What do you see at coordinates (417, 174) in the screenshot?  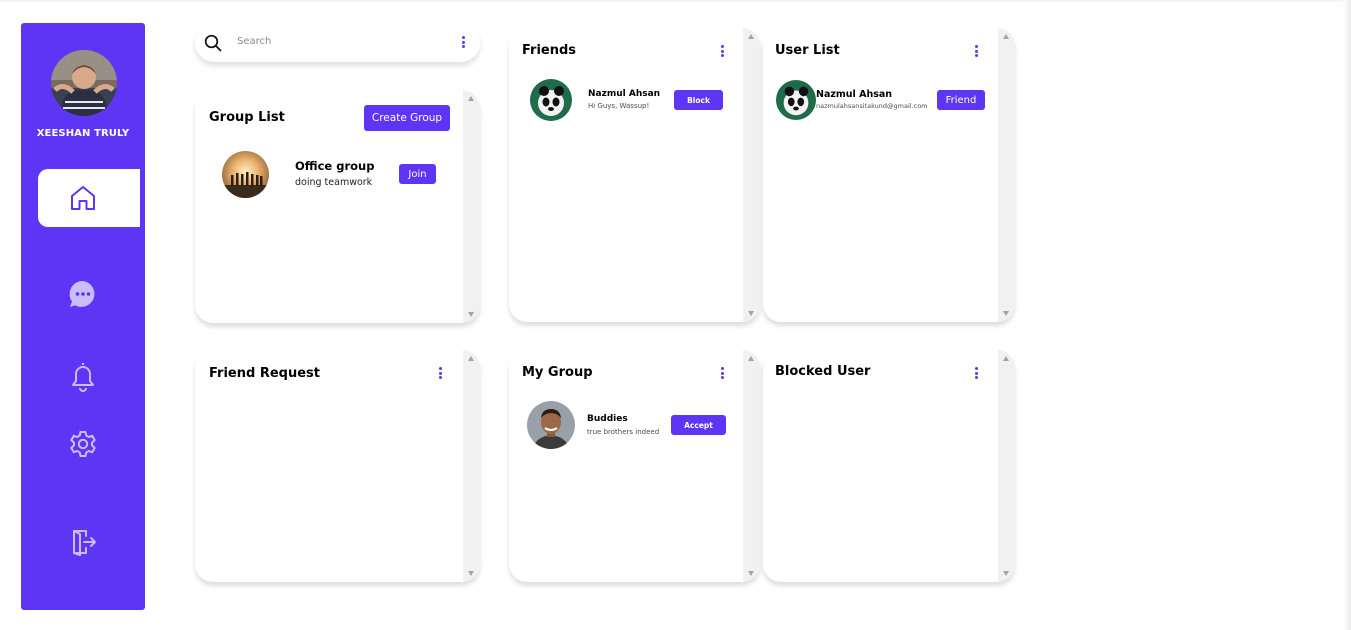 I see `join-button: Join` at bounding box center [417, 174].